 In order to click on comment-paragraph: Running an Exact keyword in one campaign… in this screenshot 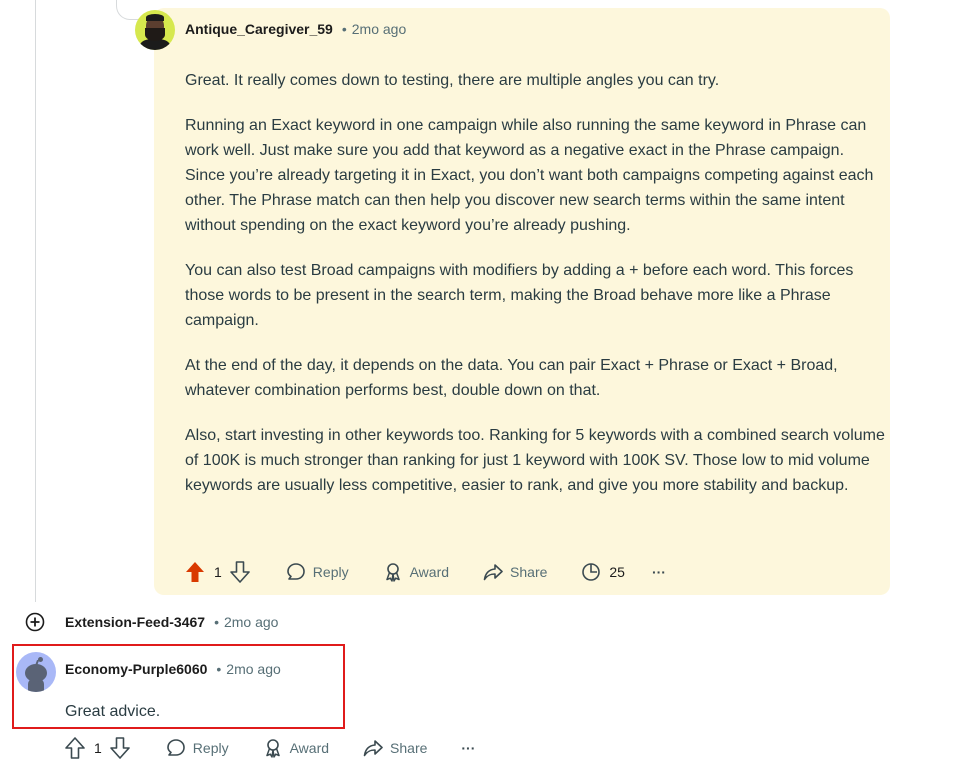, I will do `click(529, 175)`.